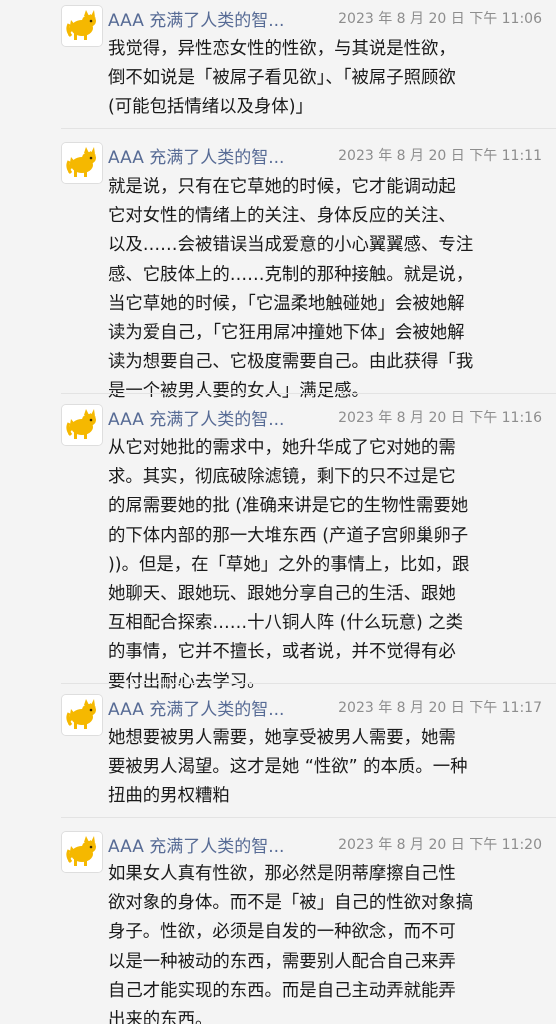 This screenshot has width=556, height=1024. Describe the element at coordinates (325, 417) in the screenshot. I see `message-header: AAA 充满了人类的智... 2023 年 8 月 20 日 下午 11:16` at that location.